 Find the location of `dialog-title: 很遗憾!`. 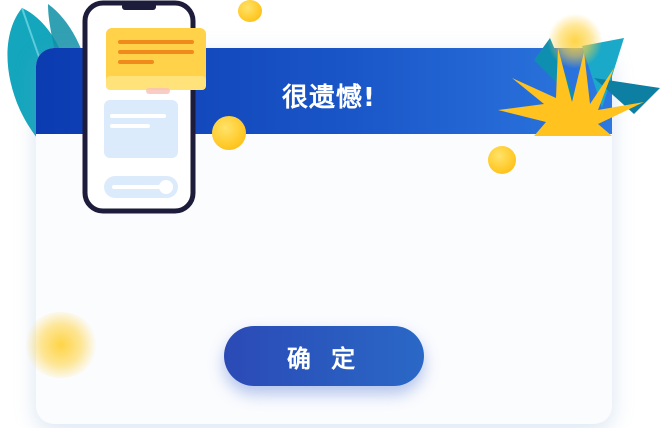

dialog-title: 很遗憾! is located at coordinates (329, 98).